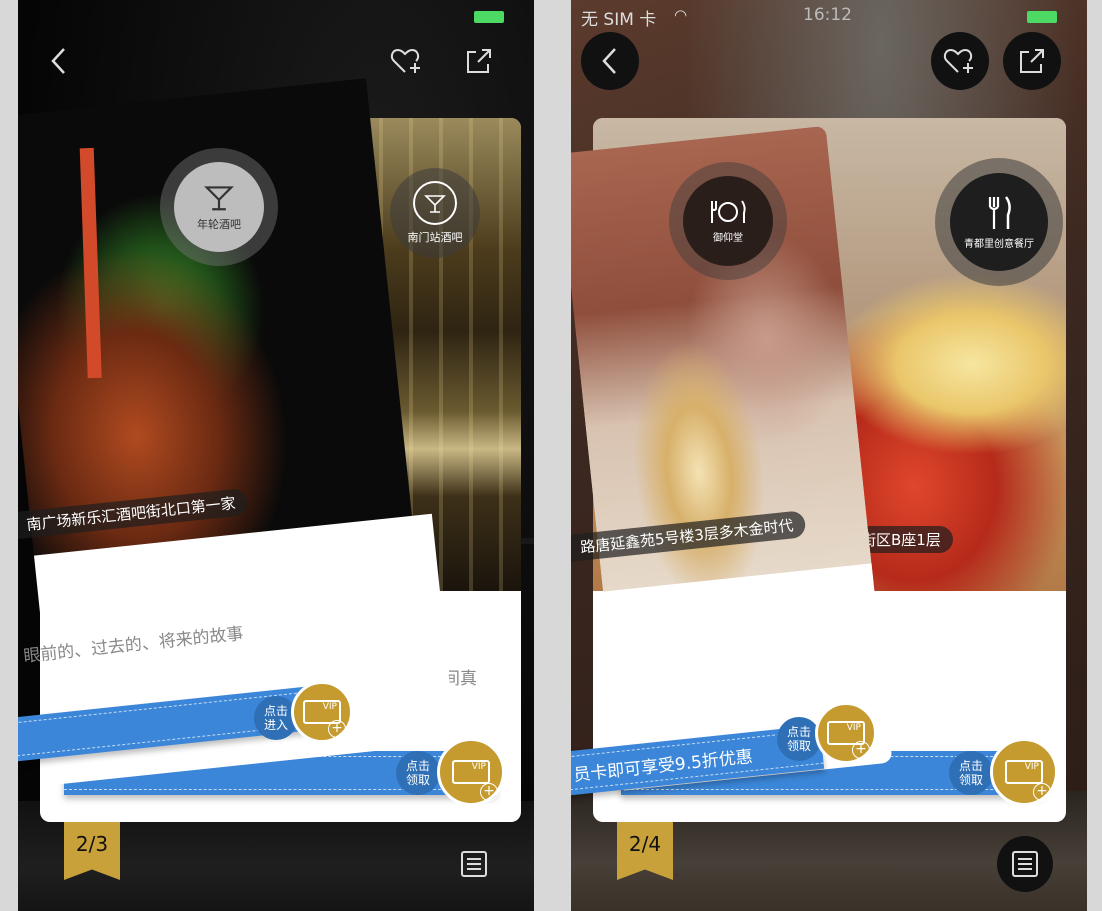  Describe the element at coordinates (219, 198) in the screenshot. I see `cocktail-icon` at that location.